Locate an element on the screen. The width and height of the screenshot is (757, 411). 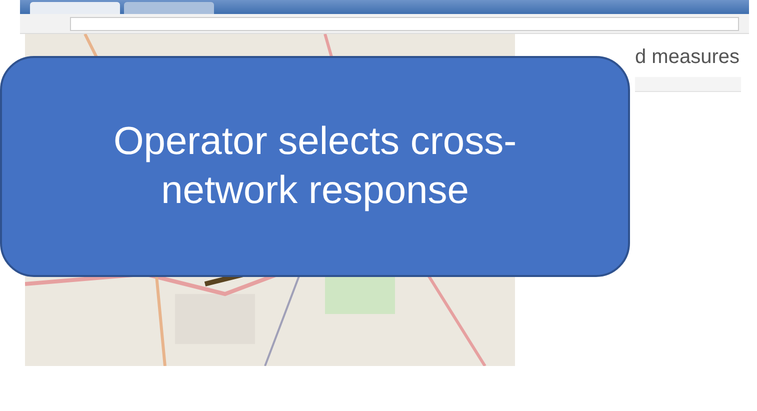
list-row is located at coordinates (688, 84).